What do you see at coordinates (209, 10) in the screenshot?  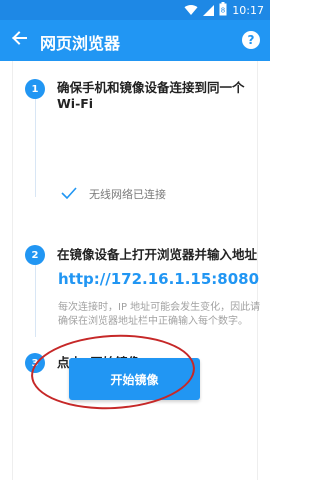 I see `signal-icon` at bounding box center [209, 10].